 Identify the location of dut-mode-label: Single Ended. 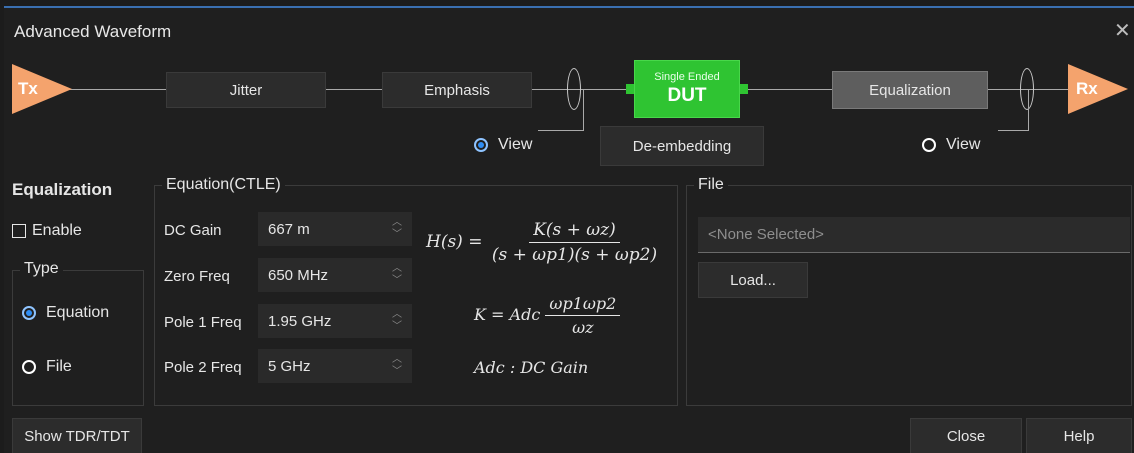
(687, 77).